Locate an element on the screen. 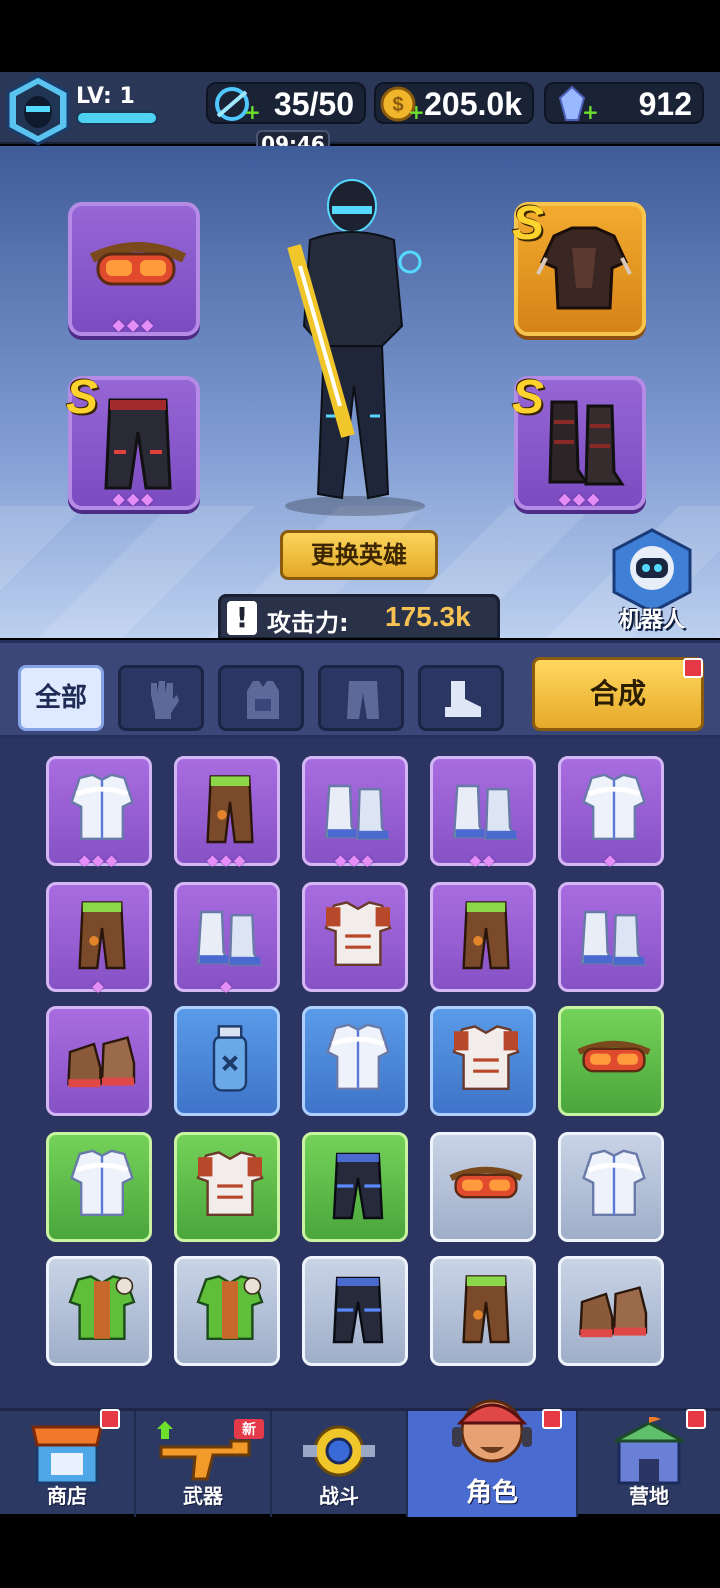 The height and width of the screenshot is (1588, 720). filter-all-label: 全部 is located at coordinates (60, 698).